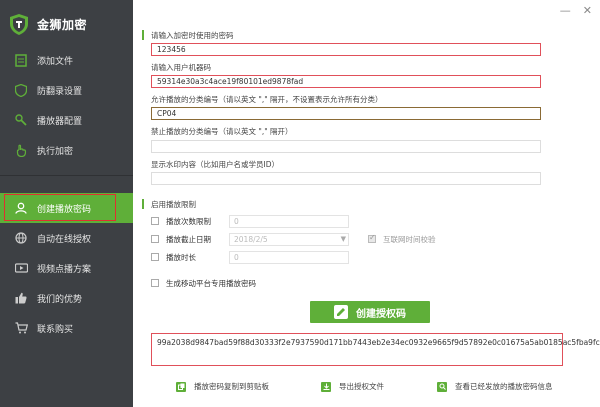 This screenshot has height=407, width=600. I want to click on sidebar-divider, so click(66, 175).